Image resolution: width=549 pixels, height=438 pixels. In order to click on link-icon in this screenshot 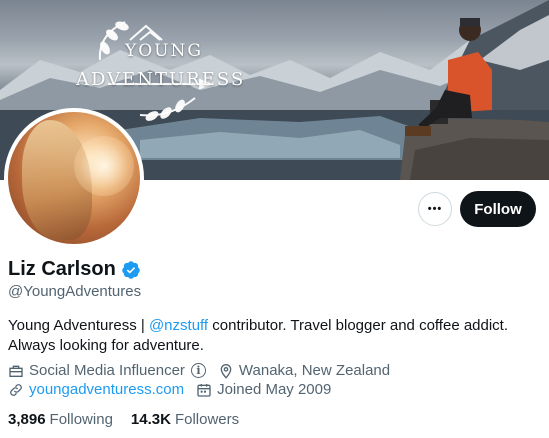, I will do `click(16, 389)`.